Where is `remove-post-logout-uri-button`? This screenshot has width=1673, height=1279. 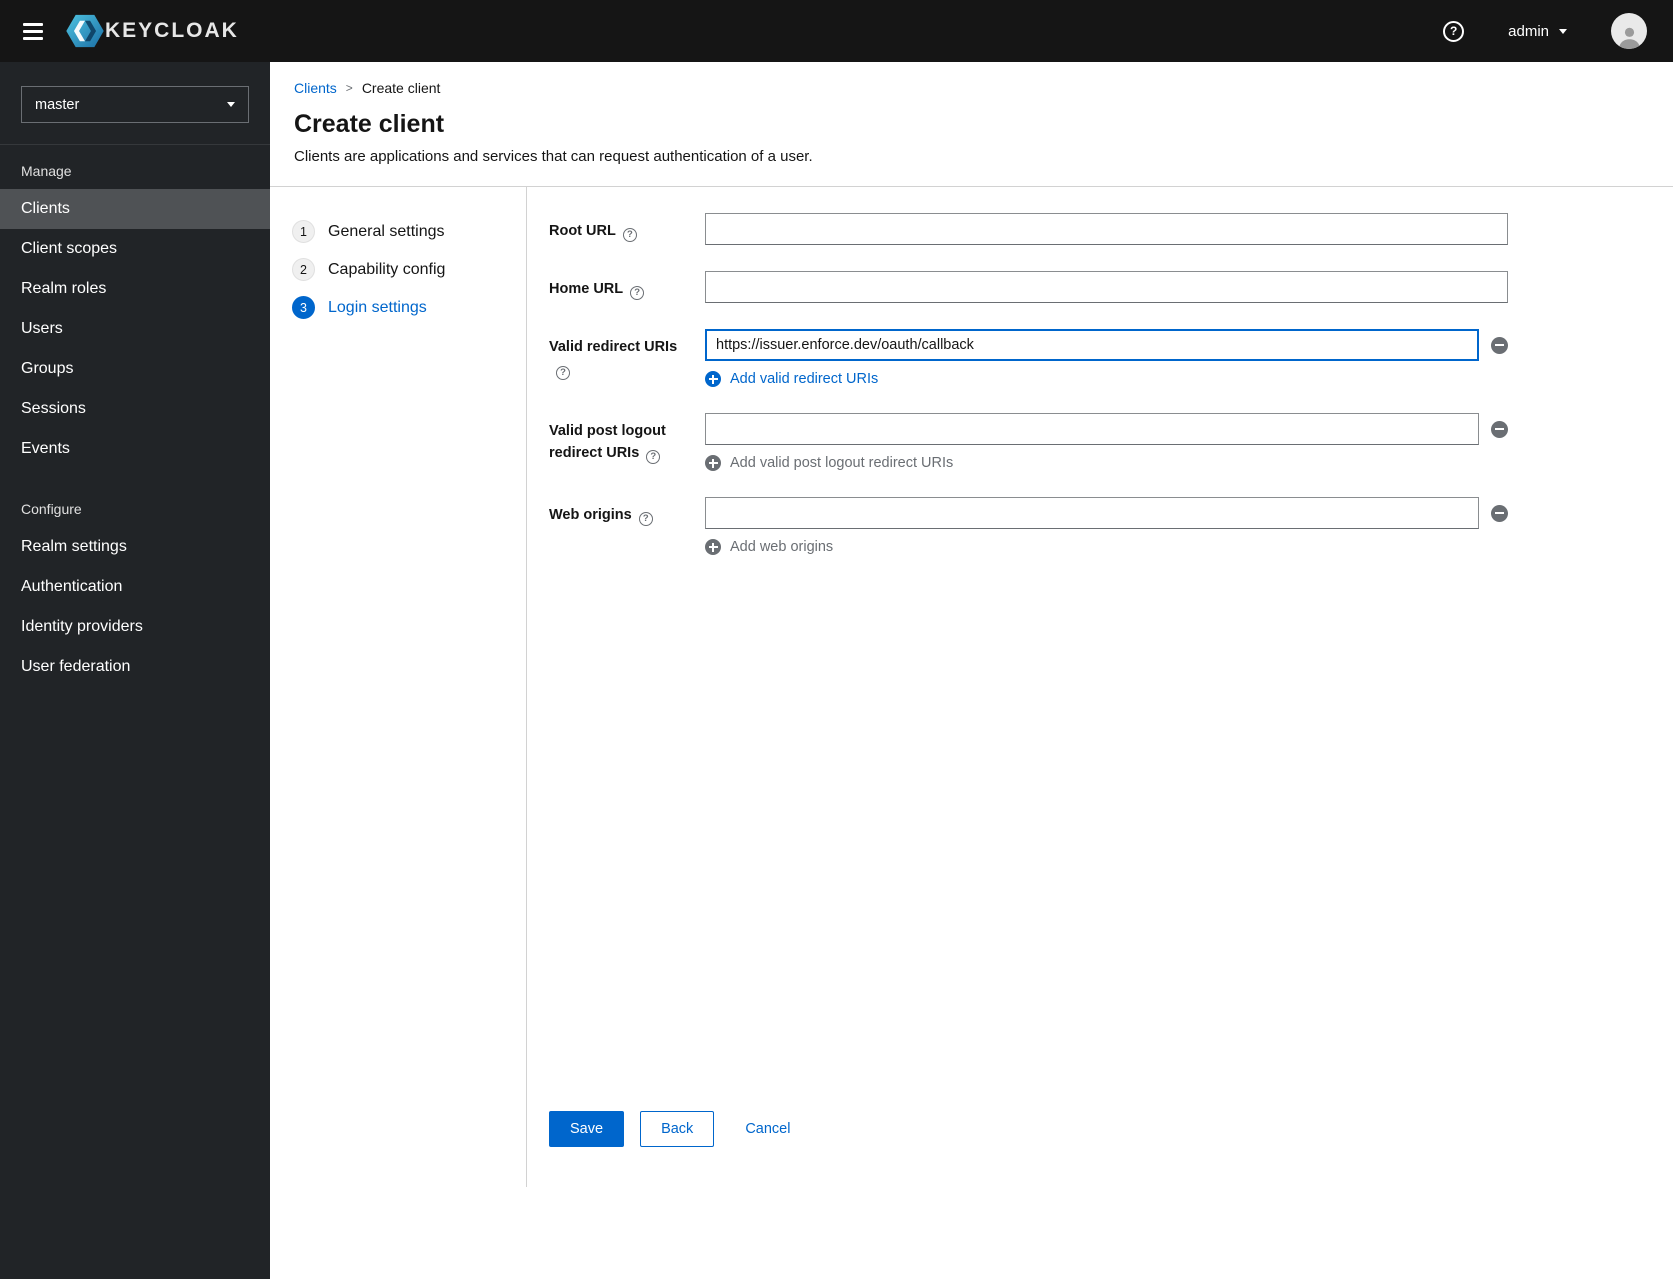 remove-post-logout-uri-button is located at coordinates (1499, 429).